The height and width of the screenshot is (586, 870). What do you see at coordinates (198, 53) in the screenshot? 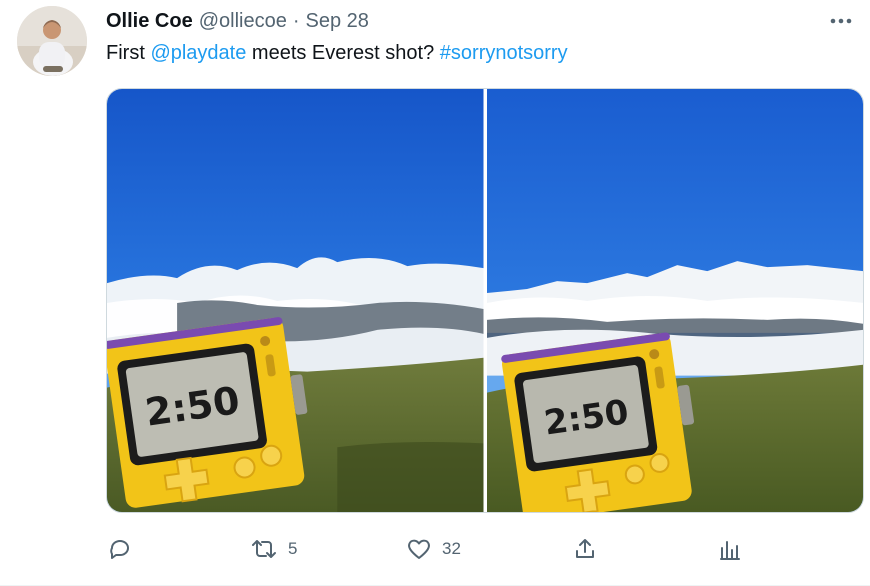
I see `mention-link: @playdate` at bounding box center [198, 53].